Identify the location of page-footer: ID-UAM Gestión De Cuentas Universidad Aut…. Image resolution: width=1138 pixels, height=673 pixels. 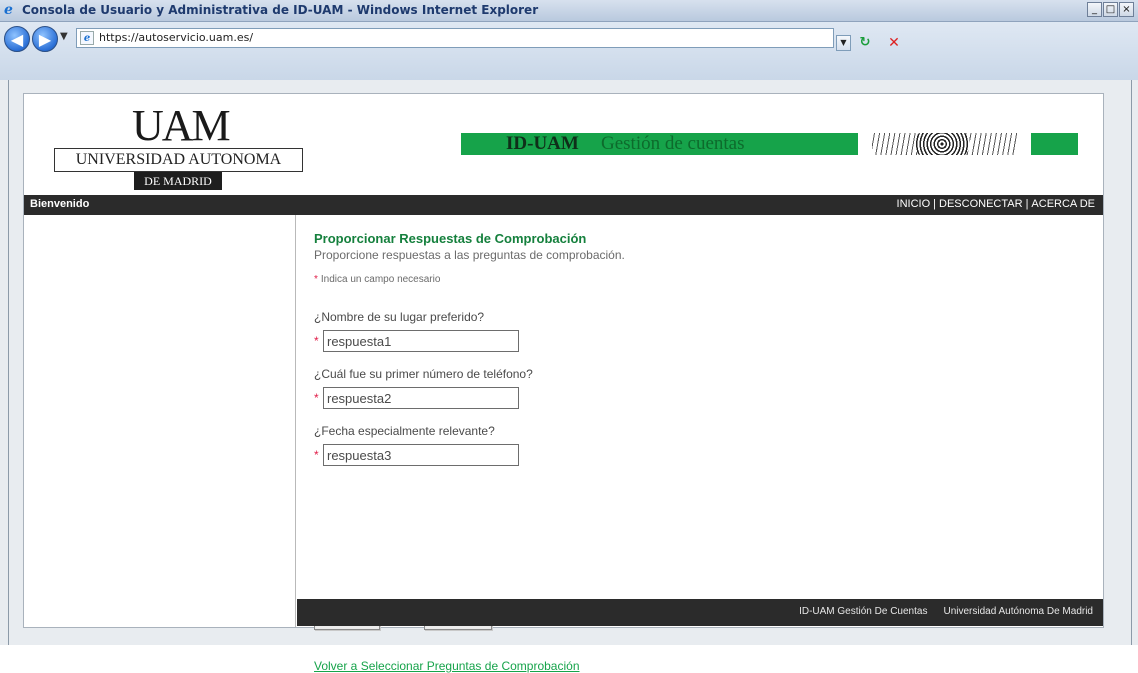
(700, 612).